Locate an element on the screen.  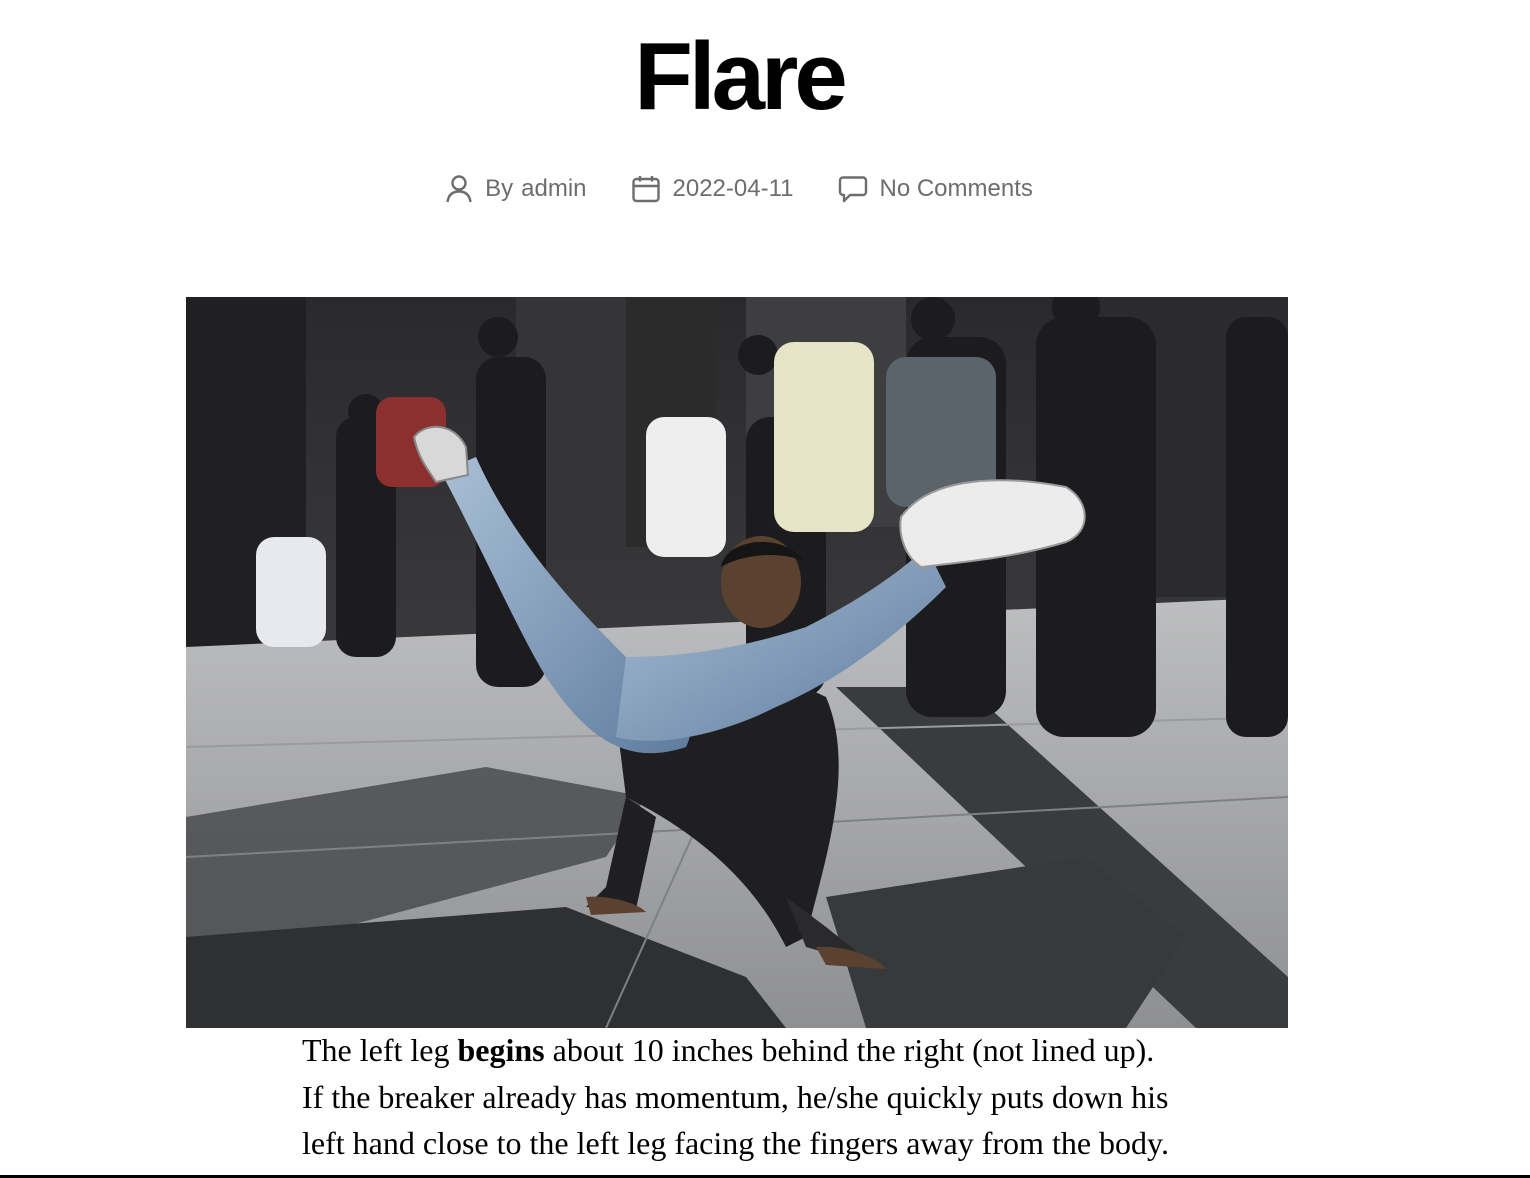
comments-link: No Comments is located at coordinates (956, 189).